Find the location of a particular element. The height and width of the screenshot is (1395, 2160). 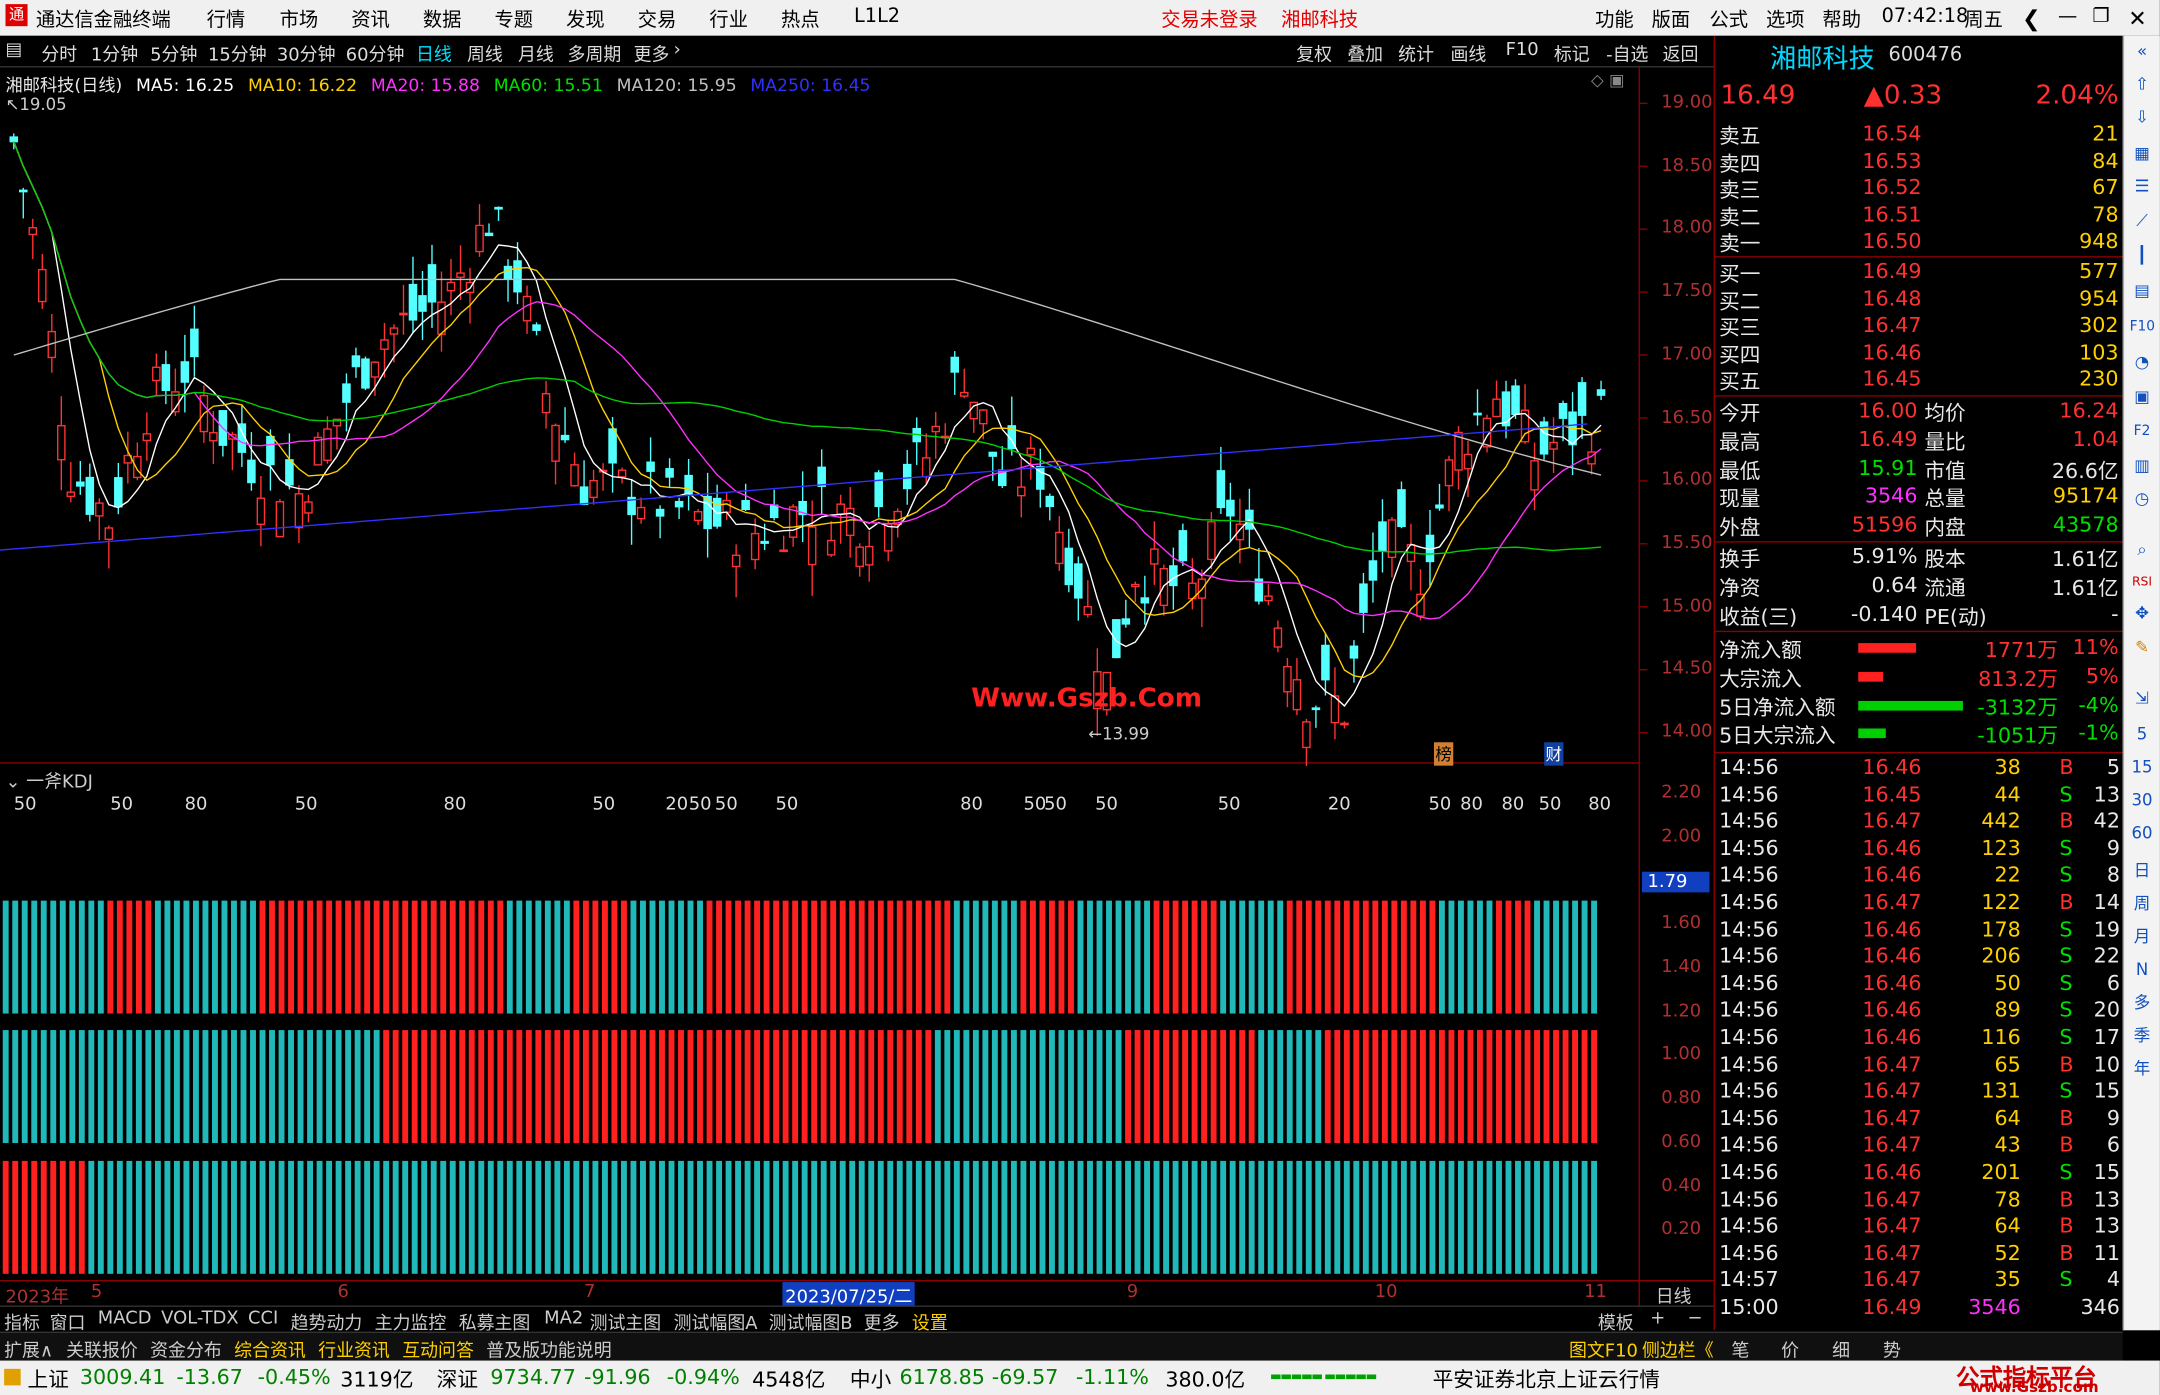

tab-detail: 细 is located at coordinates (1841, 1349).